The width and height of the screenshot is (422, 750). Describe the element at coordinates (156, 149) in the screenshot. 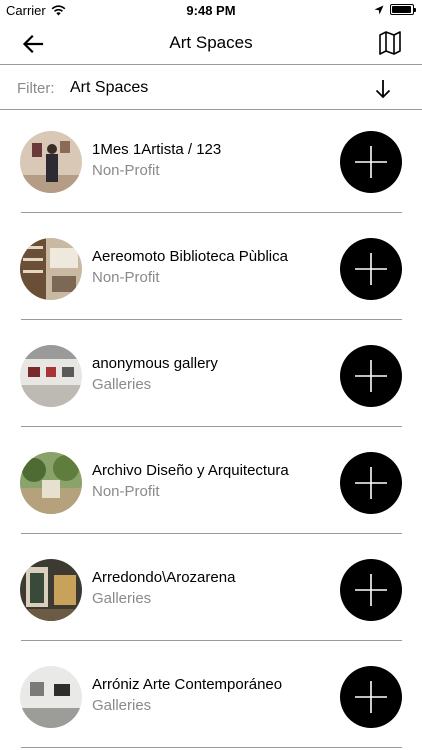

I see `space-name: 1Mes 1Artista / 123` at that location.